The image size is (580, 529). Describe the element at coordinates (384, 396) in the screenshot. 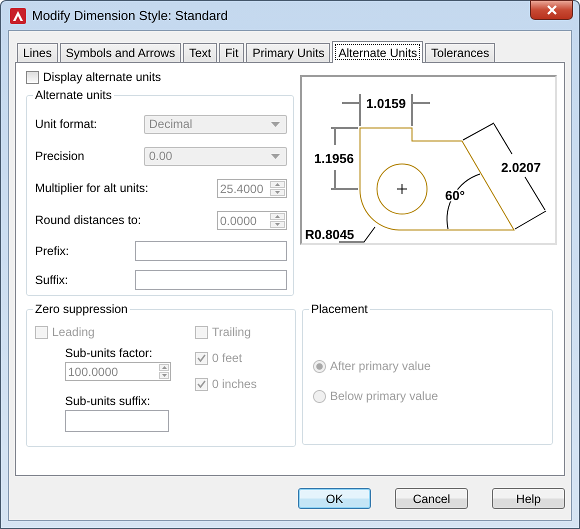

I see `radio-label: Below primary value` at that location.